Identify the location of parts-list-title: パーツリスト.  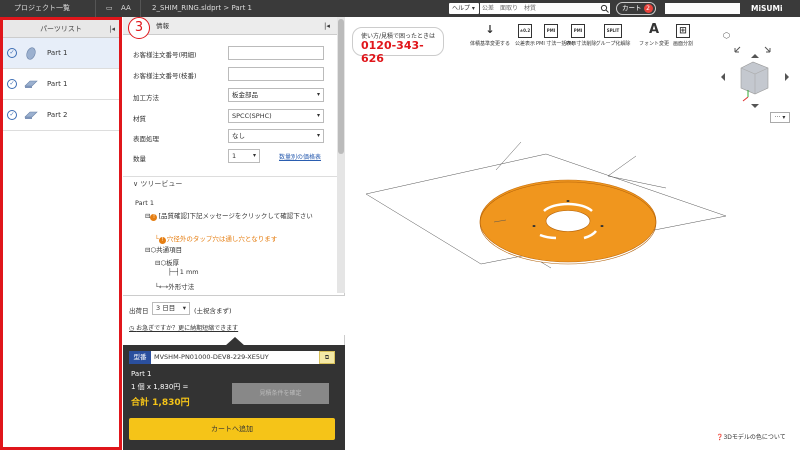
(61, 29).